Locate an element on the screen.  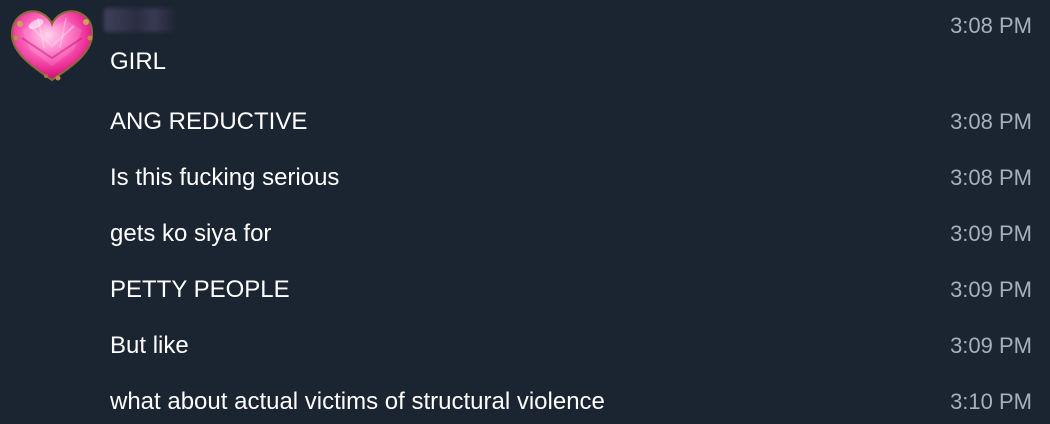
message-text: But like is located at coordinates (149, 345).